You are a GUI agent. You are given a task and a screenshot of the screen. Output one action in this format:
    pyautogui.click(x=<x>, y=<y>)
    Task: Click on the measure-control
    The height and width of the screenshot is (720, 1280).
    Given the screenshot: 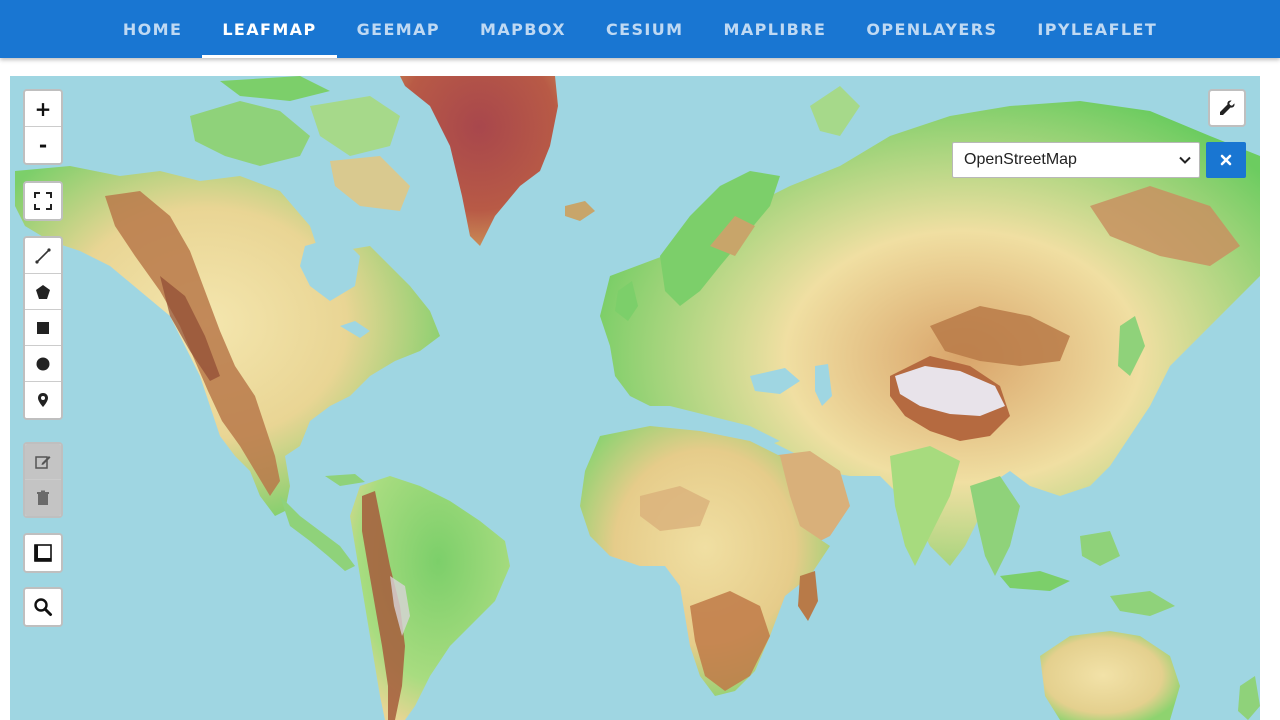 What is the action you would take?
    pyautogui.click(x=43, y=553)
    